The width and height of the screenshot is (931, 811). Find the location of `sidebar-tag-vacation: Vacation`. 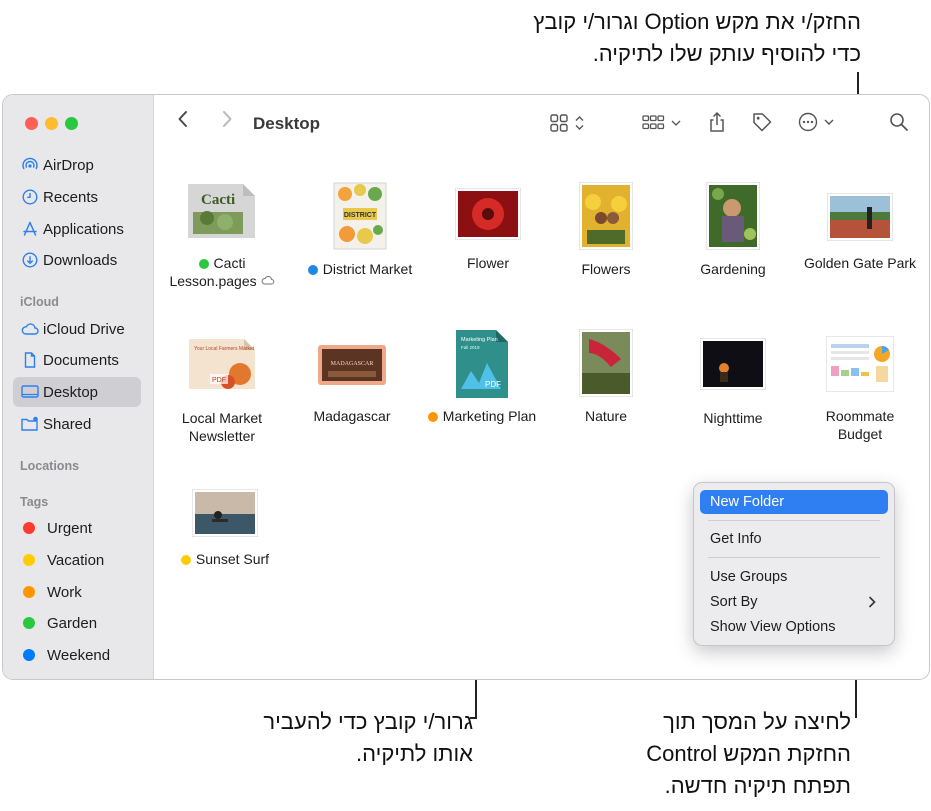

sidebar-tag-vacation: Vacation is located at coordinates (77, 560).